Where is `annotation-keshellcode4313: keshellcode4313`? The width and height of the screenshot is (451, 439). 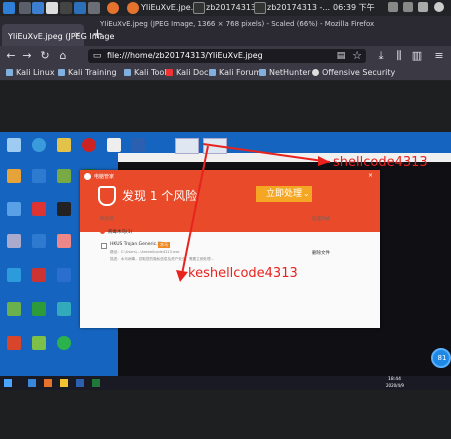 annotation-keshellcode4313: keshellcode4313 is located at coordinates (243, 273).